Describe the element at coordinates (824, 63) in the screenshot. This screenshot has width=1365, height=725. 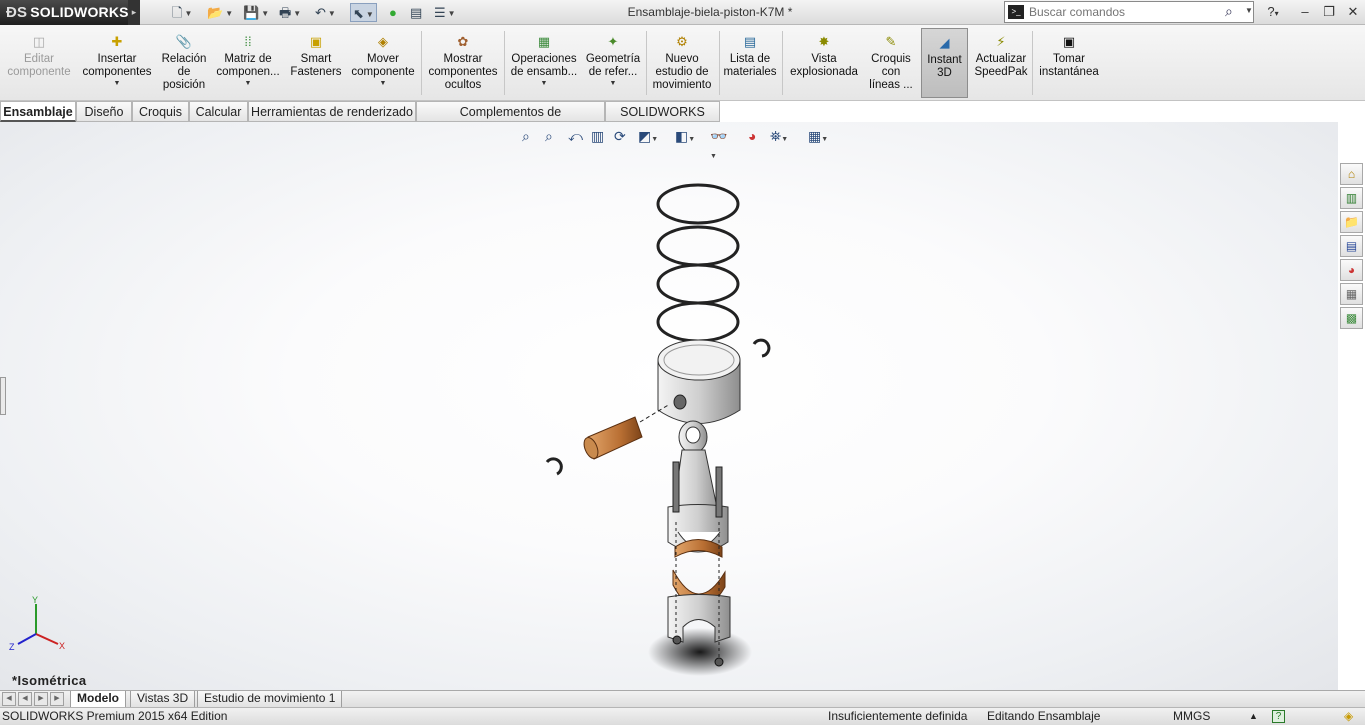
I see `vista-explosionada-button: ✸ Vista explosionada` at that location.